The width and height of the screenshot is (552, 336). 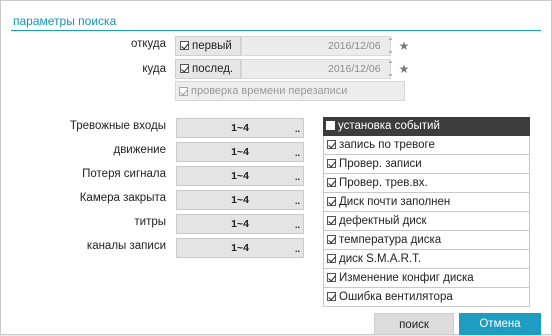 What do you see at coordinates (383, 221) in the screenshot?
I see `event-item-label: дефектный диск` at bounding box center [383, 221].